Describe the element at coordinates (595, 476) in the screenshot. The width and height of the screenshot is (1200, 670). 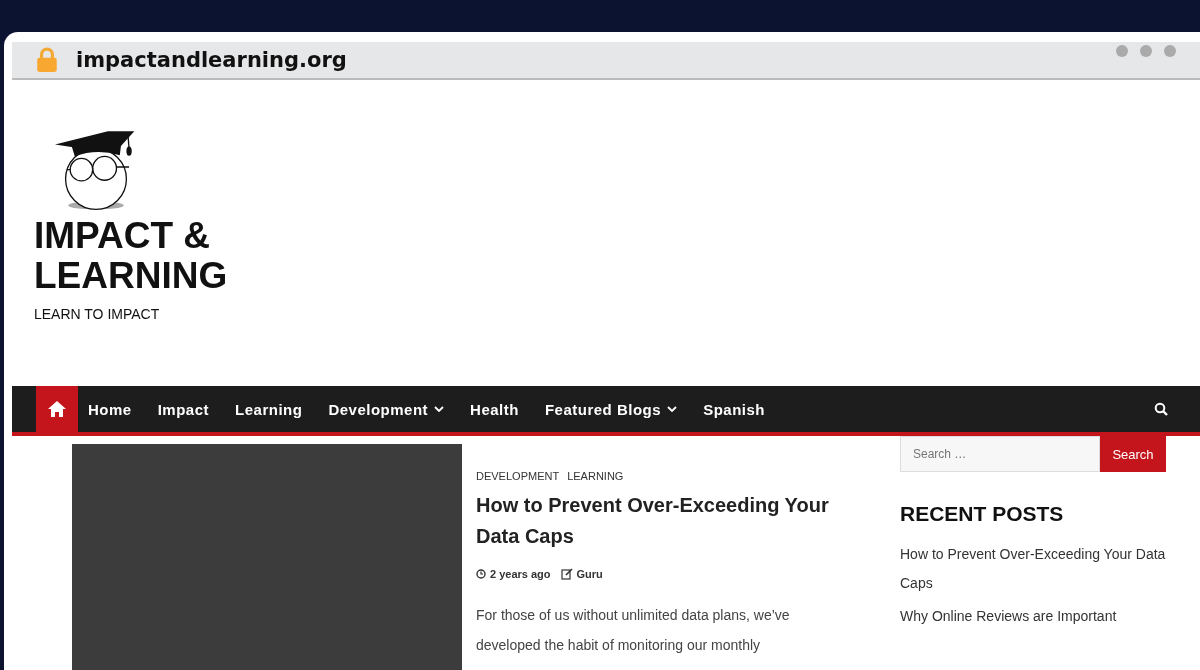
I see `category-link: LEARNING` at that location.